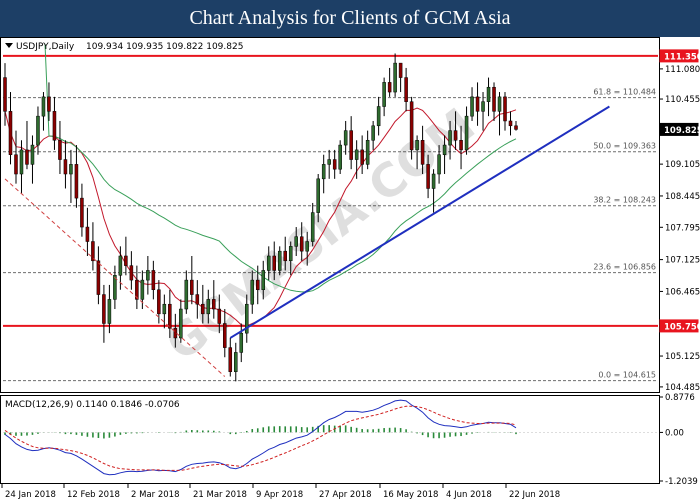 This screenshot has height=500, width=700. Describe the element at coordinates (682, 357) in the screenshot. I see `price-axis-label: 105.125` at that location.